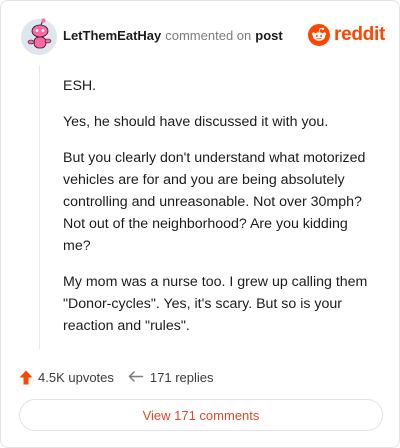  I want to click on reddit-logo: reddit, so click(346, 35).